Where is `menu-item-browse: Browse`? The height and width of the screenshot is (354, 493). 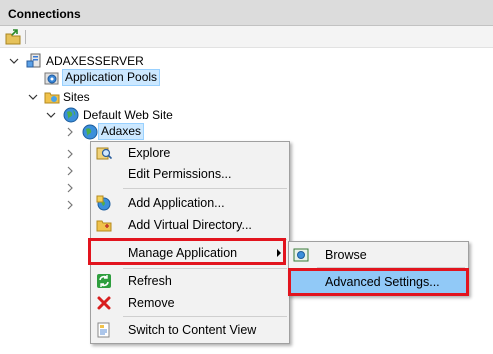 menu-item-browse: Browse is located at coordinates (378, 255).